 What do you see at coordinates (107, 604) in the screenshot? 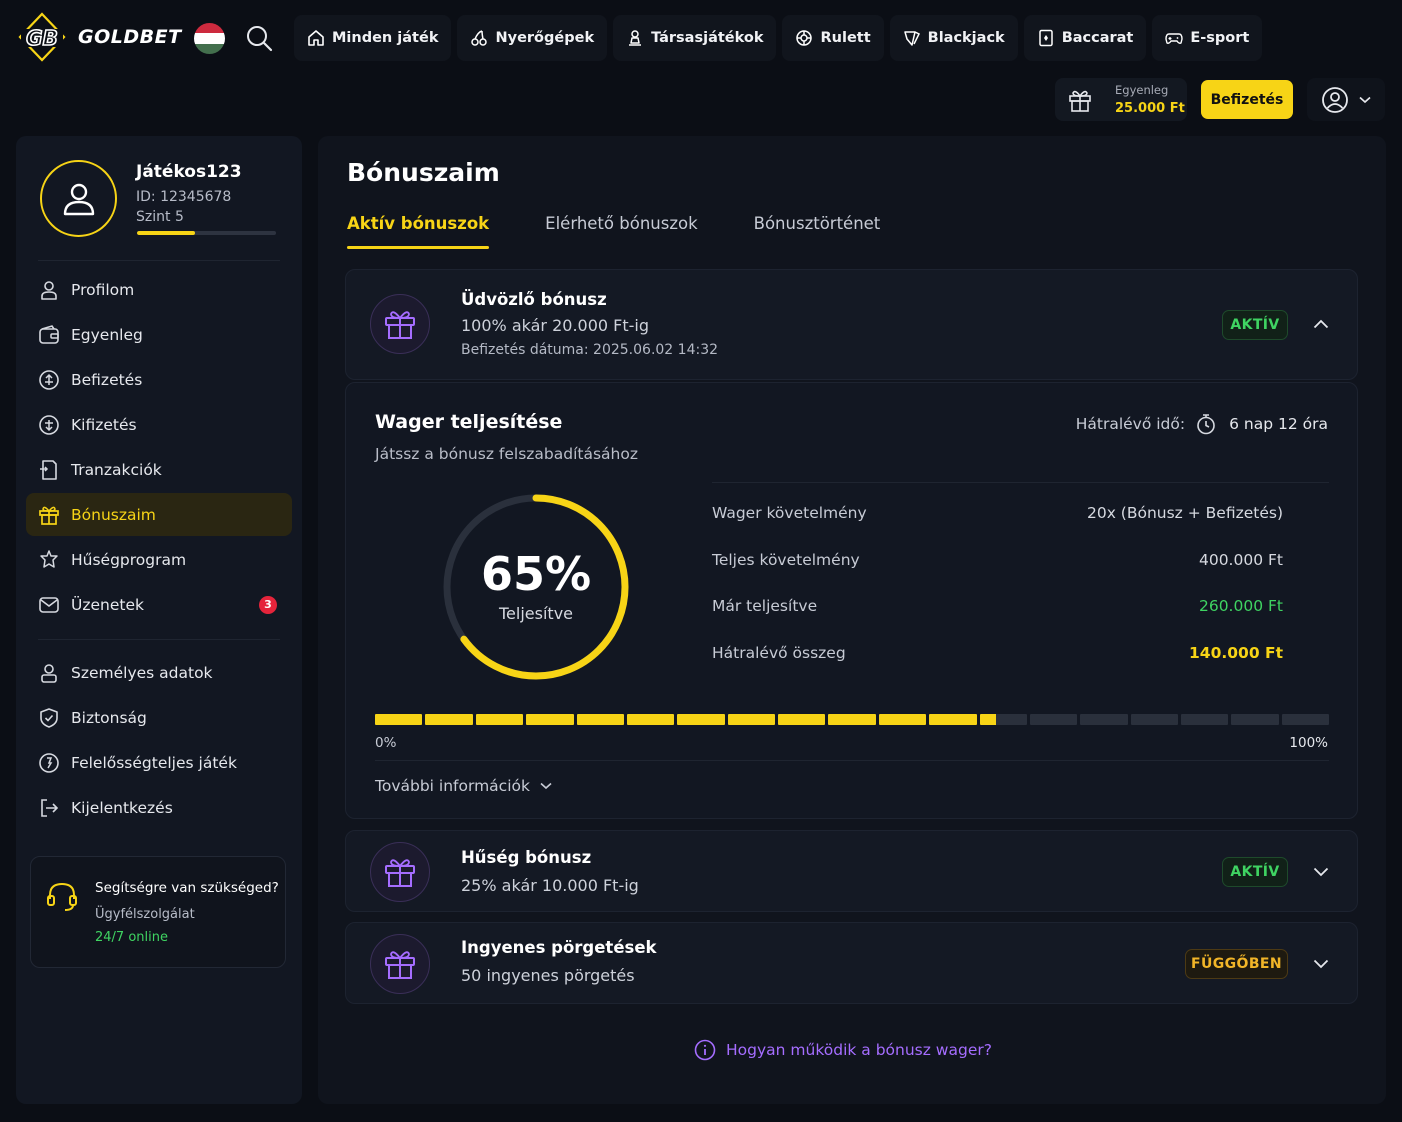
I see `sidebar-item-label: Üzenetek` at bounding box center [107, 604].